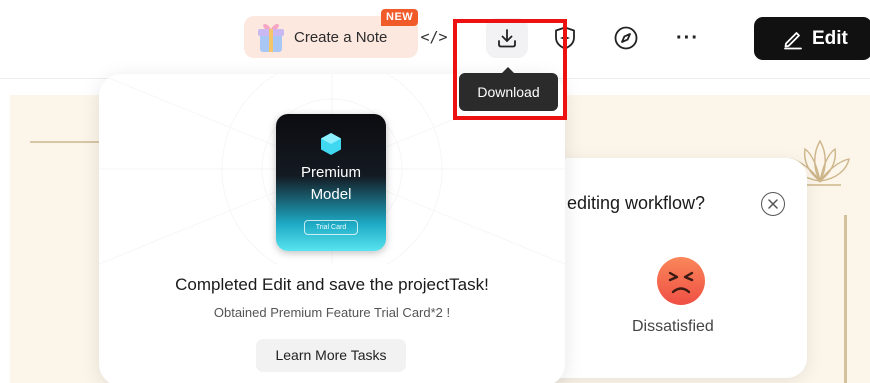 The height and width of the screenshot is (383, 870). I want to click on gem-icon, so click(331, 144).